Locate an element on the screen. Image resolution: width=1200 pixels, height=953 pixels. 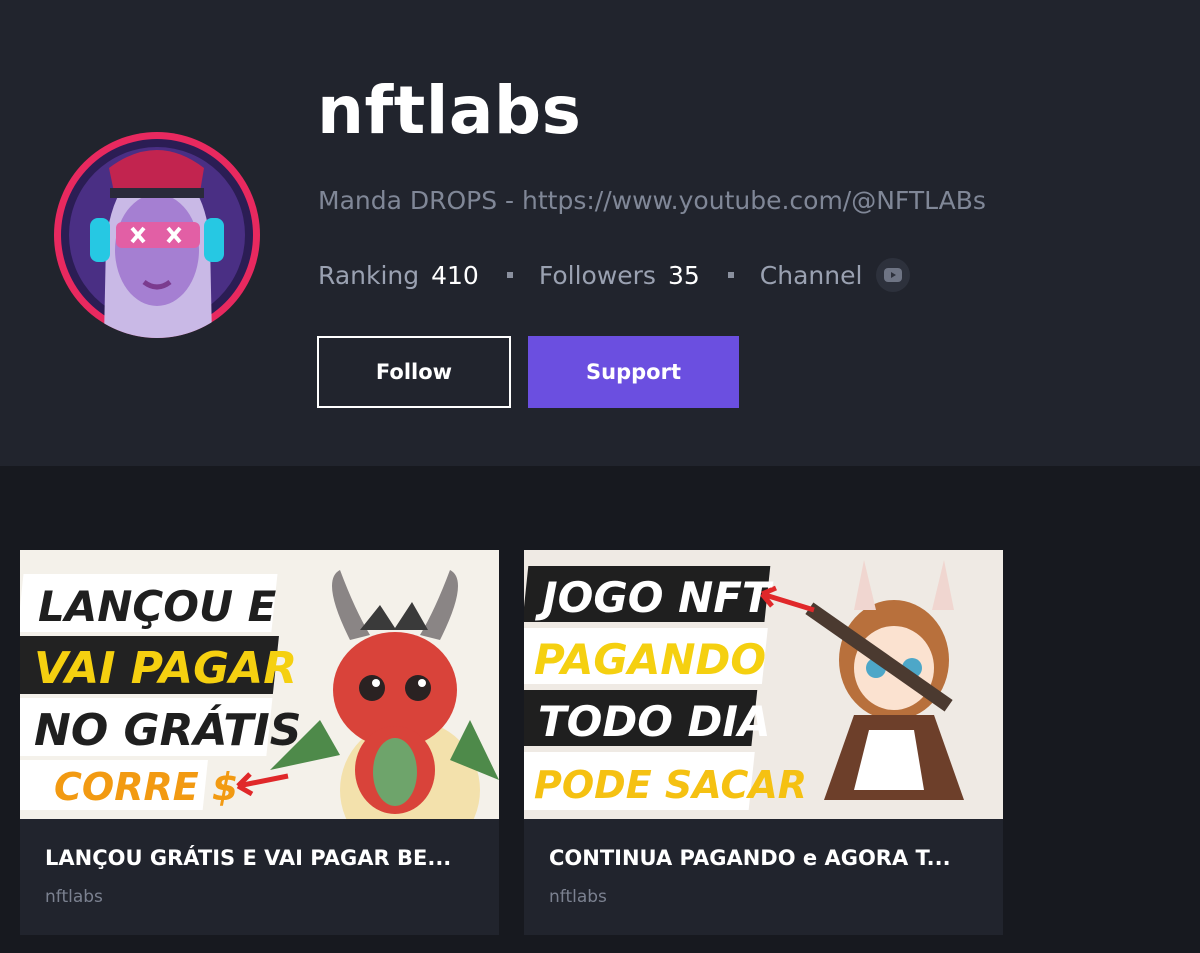
youtube-icon is located at coordinates (893, 275).